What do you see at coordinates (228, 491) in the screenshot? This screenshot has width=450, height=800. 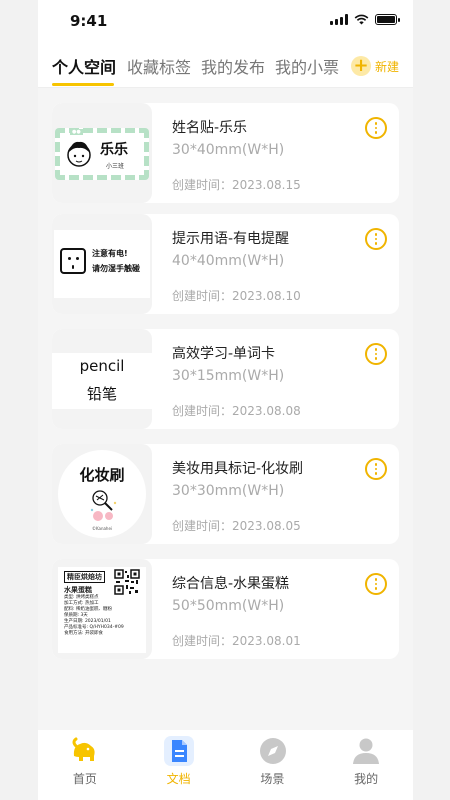 I see `card-size: 30*30mm(W*H)` at bounding box center [228, 491].